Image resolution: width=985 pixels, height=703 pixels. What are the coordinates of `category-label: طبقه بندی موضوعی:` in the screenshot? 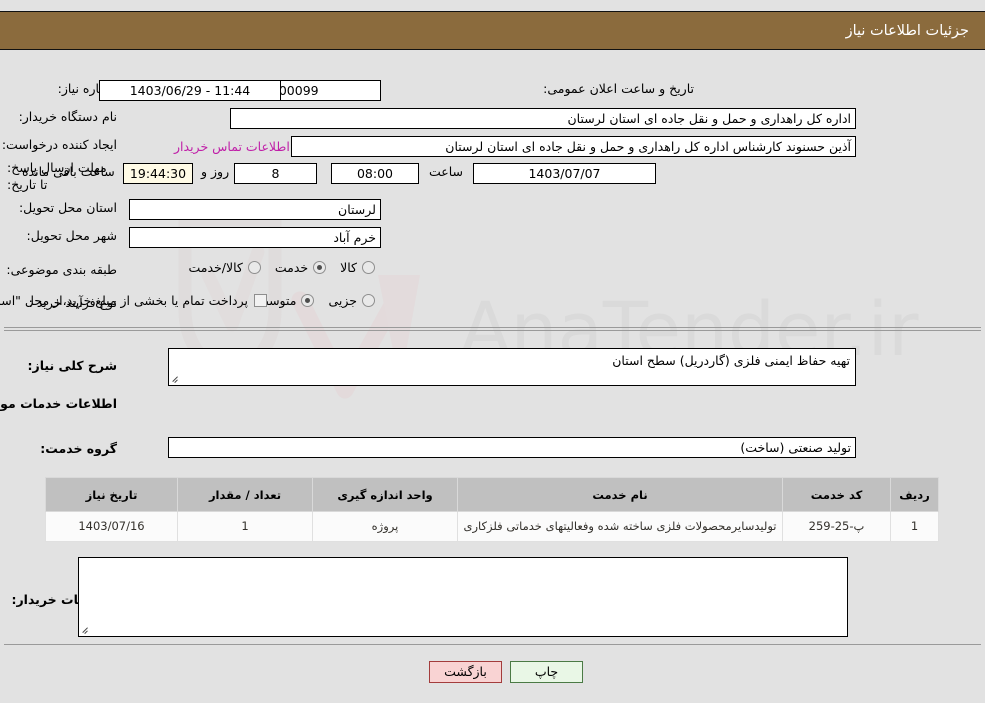 It's located at (61, 269).